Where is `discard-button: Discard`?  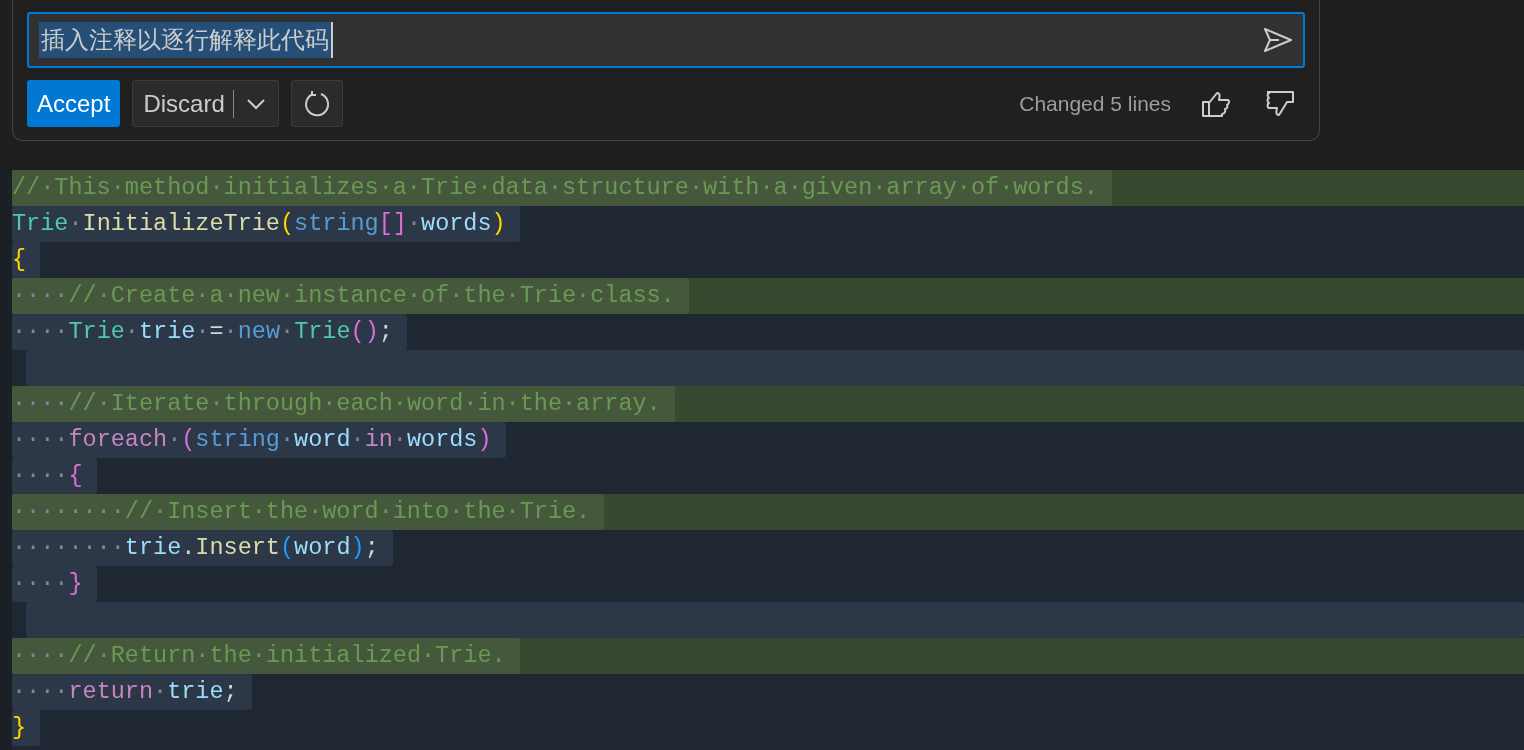 discard-button: Discard is located at coordinates (205, 103).